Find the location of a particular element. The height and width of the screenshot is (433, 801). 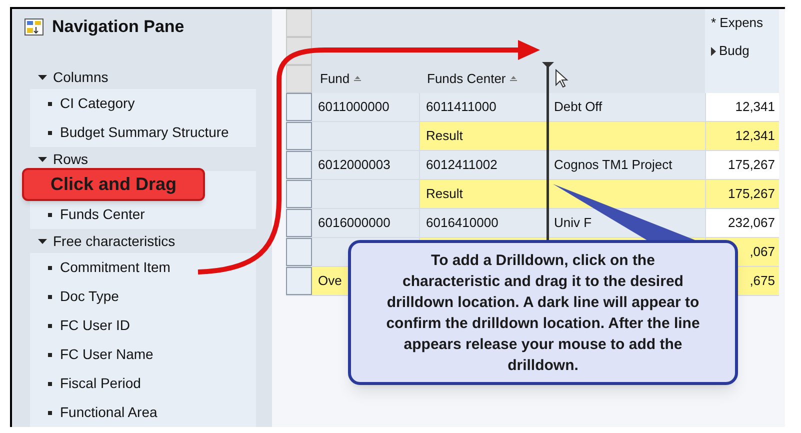

table-cell: 232,067 is located at coordinates (742, 223).